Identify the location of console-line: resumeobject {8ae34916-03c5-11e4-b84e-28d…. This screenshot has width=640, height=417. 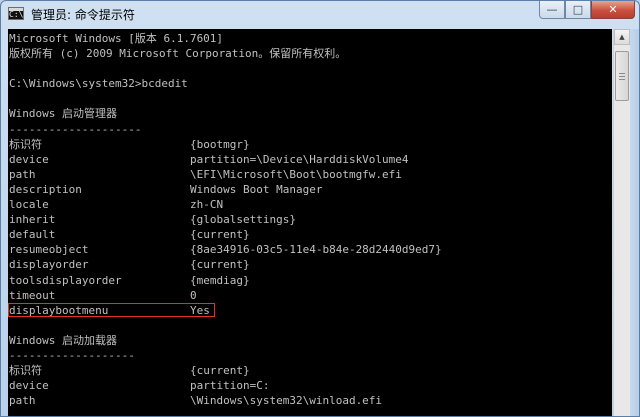
(309, 249).